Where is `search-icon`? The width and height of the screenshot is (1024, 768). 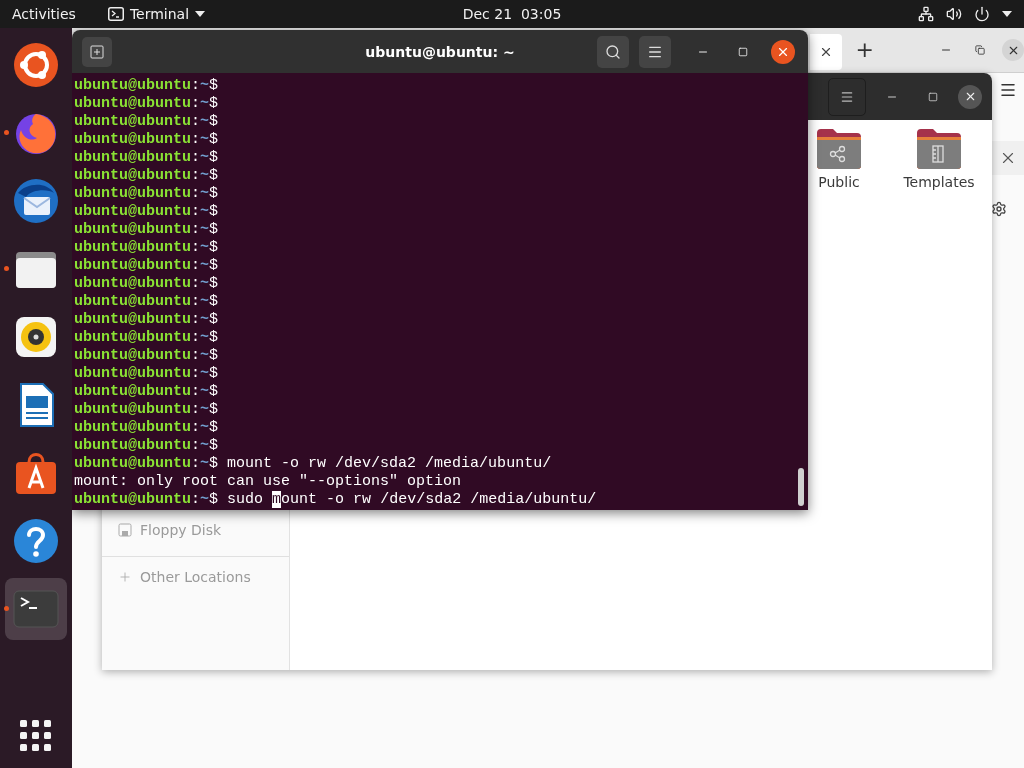
search-icon is located at coordinates (613, 51).